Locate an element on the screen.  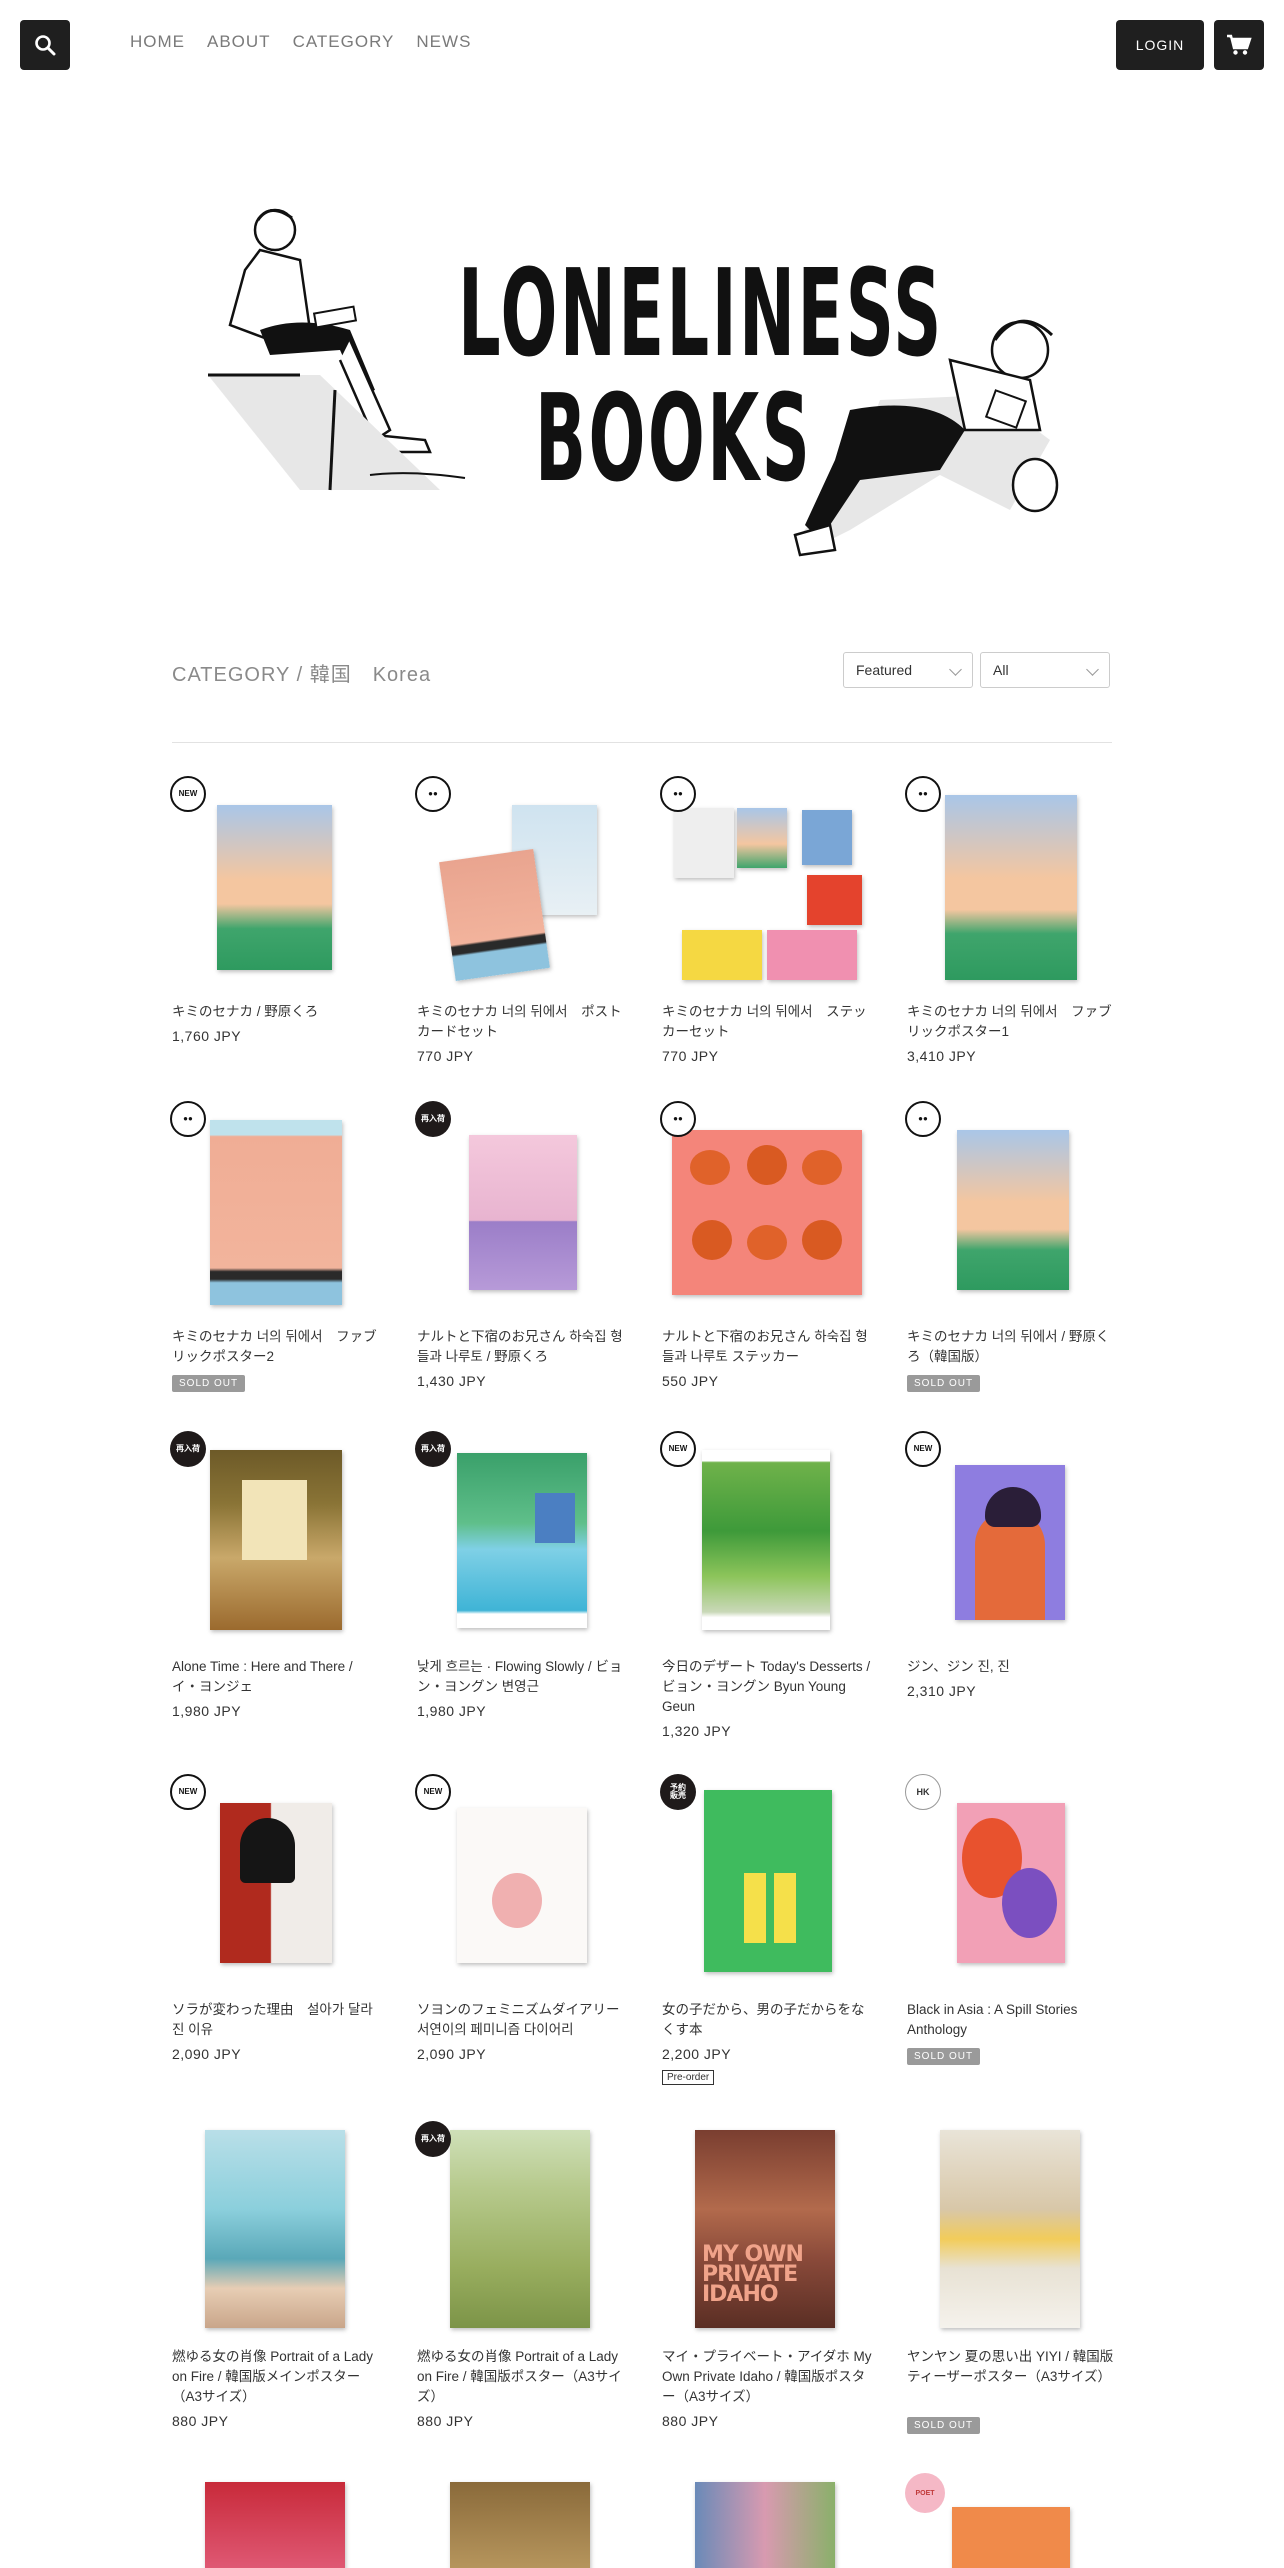
product-title: Alone Time : Here and There / イ・ヨンジェ is located at coordinates (262, 1676).